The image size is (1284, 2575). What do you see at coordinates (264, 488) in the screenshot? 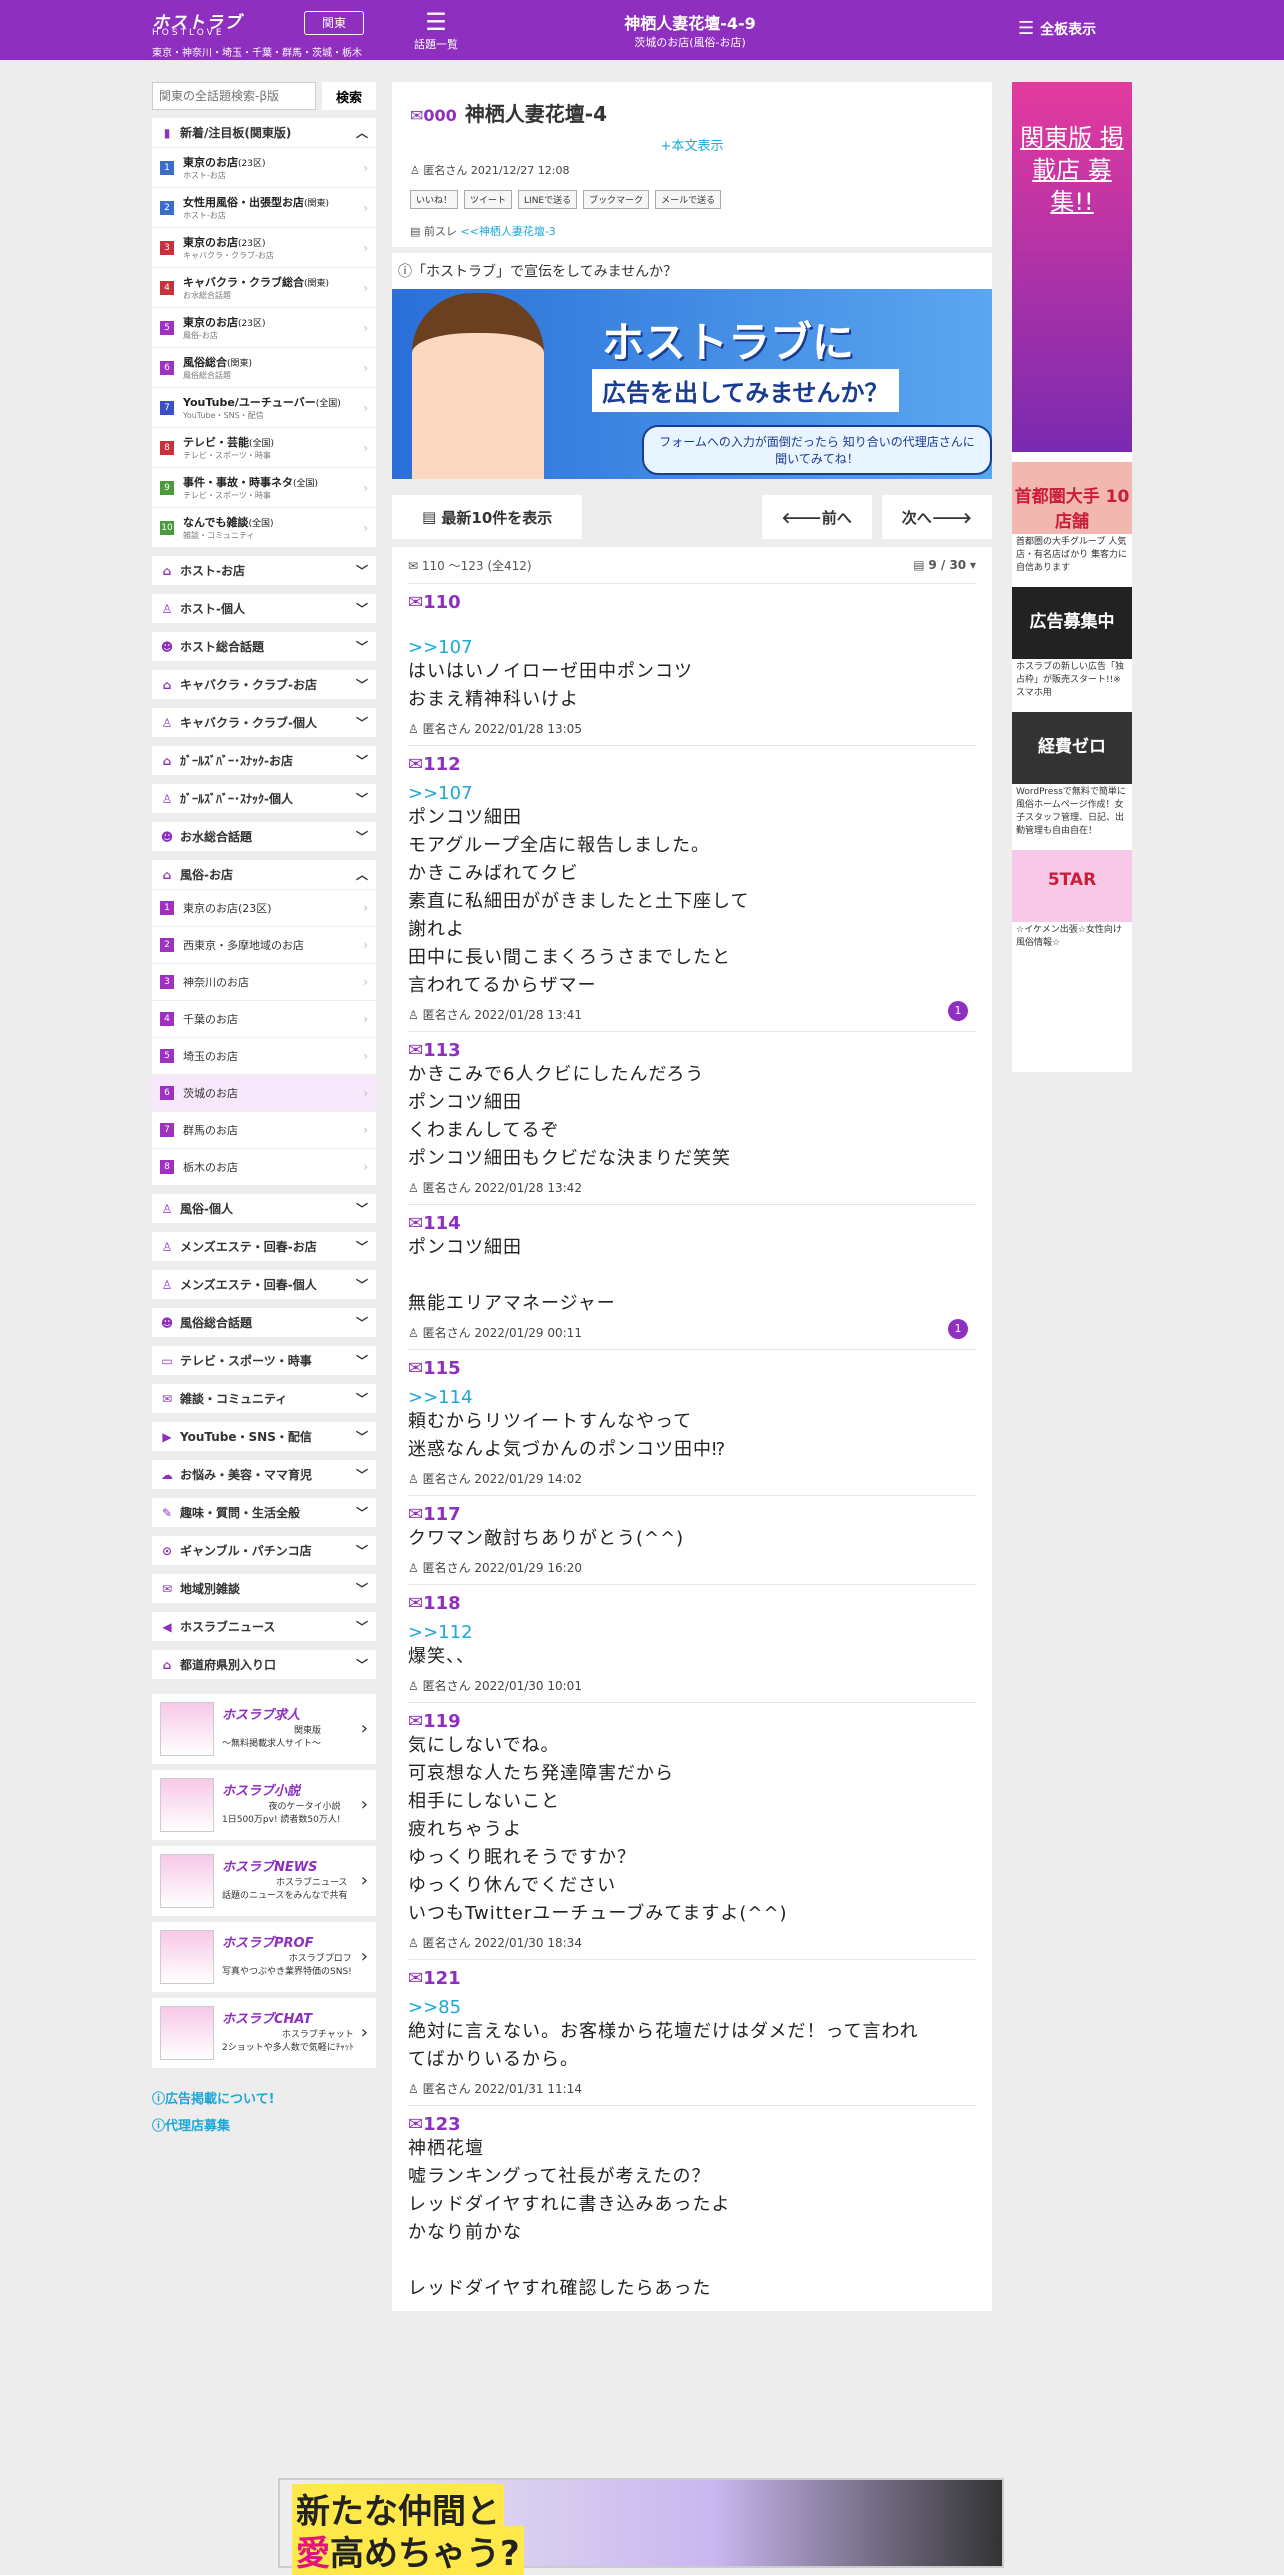
I see `new-board-item: 9 事件・事故・時事ネタ(全国) テレビ・スポーツ・時事 ›` at bounding box center [264, 488].